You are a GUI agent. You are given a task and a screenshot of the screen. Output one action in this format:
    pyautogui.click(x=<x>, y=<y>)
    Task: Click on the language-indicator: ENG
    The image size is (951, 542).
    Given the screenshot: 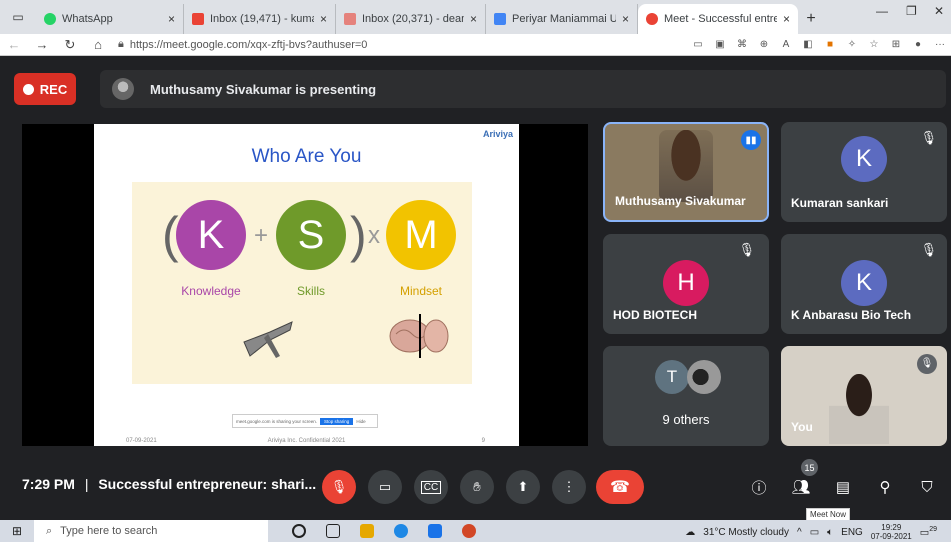 What is the action you would take?
    pyautogui.click(x=852, y=532)
    